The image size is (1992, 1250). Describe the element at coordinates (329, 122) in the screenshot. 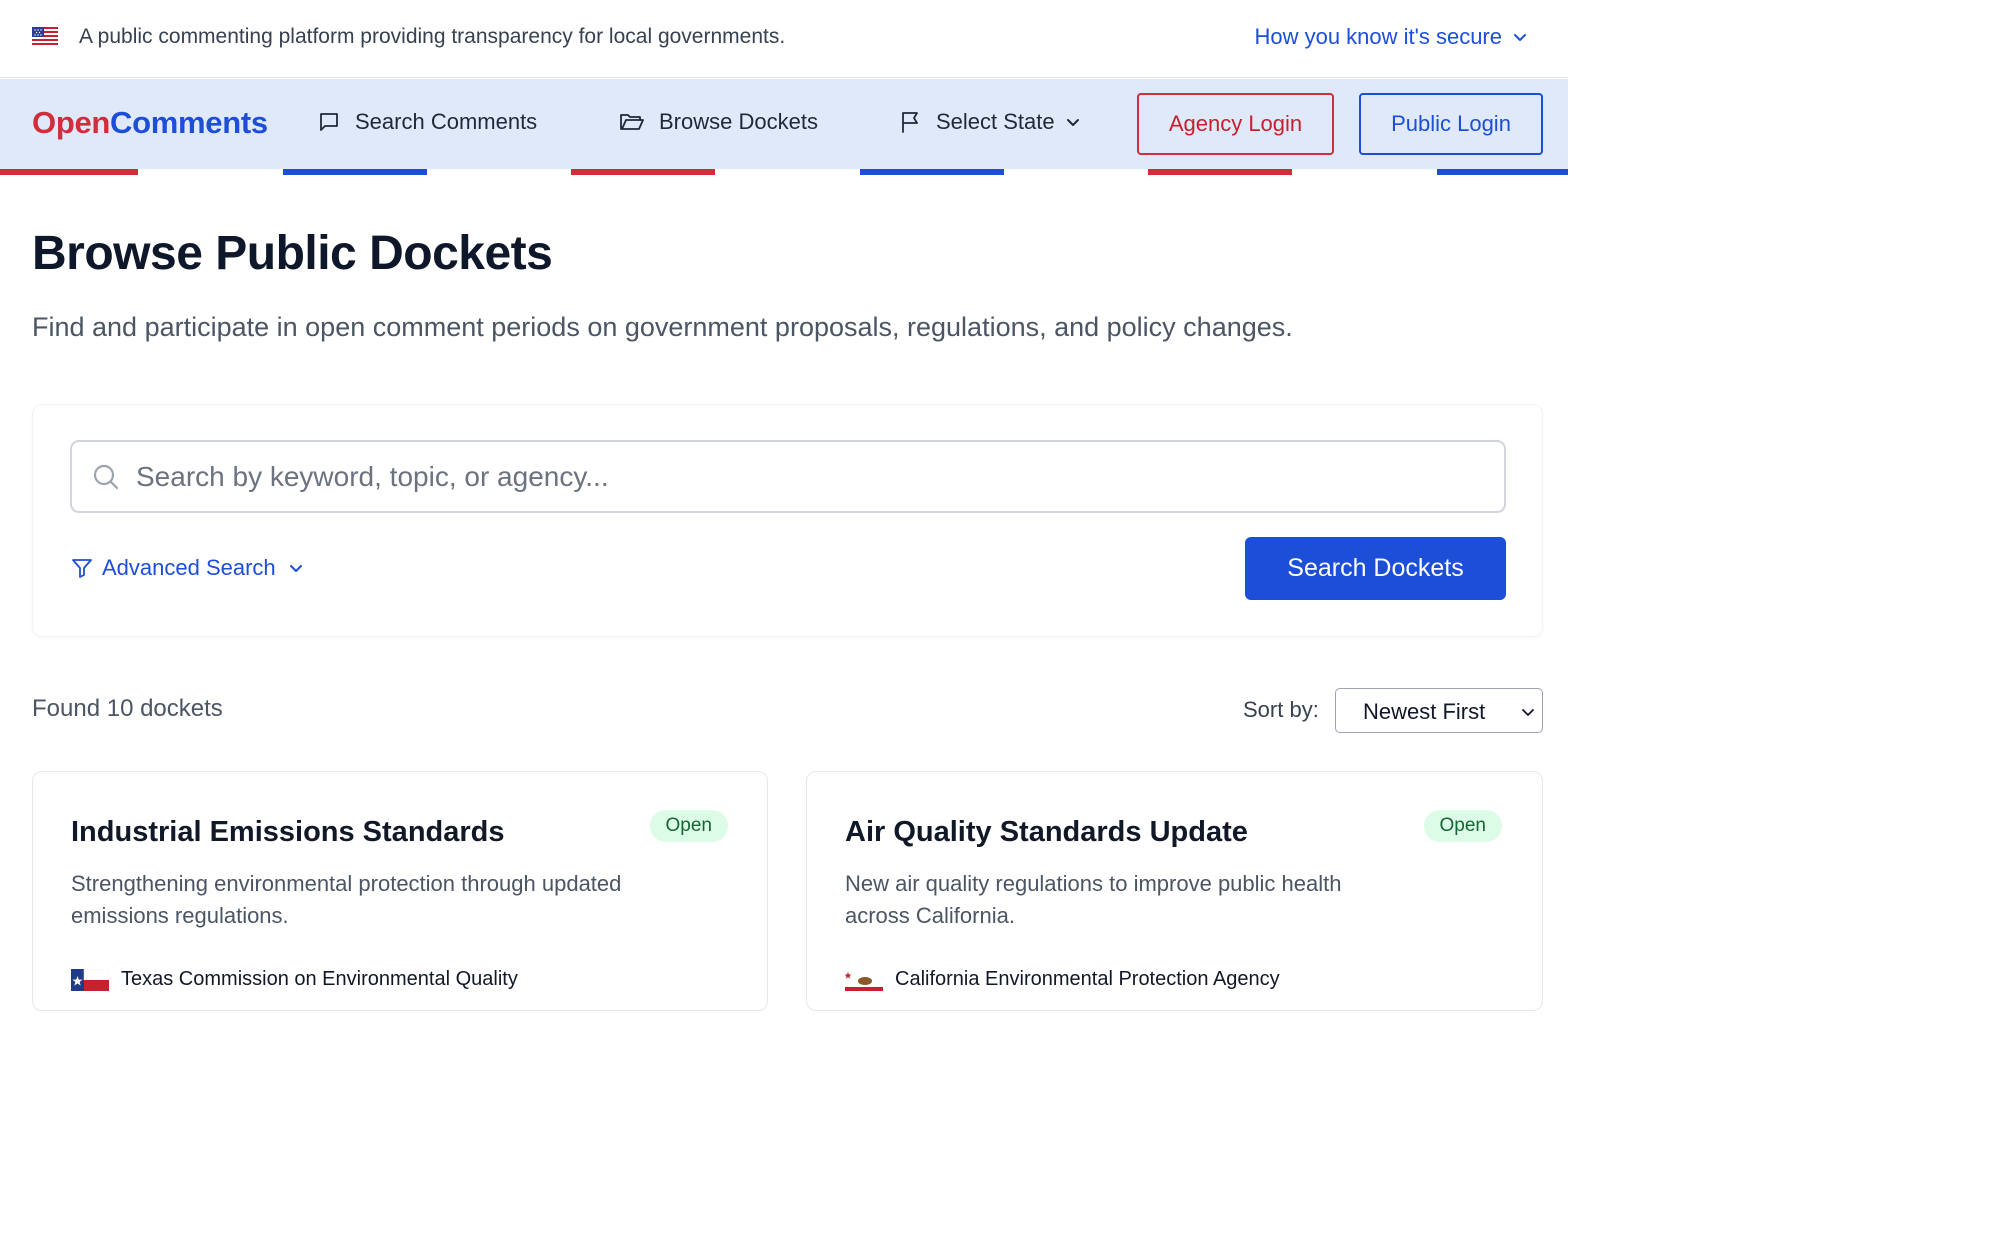

I see `message-square-icon` at that location.